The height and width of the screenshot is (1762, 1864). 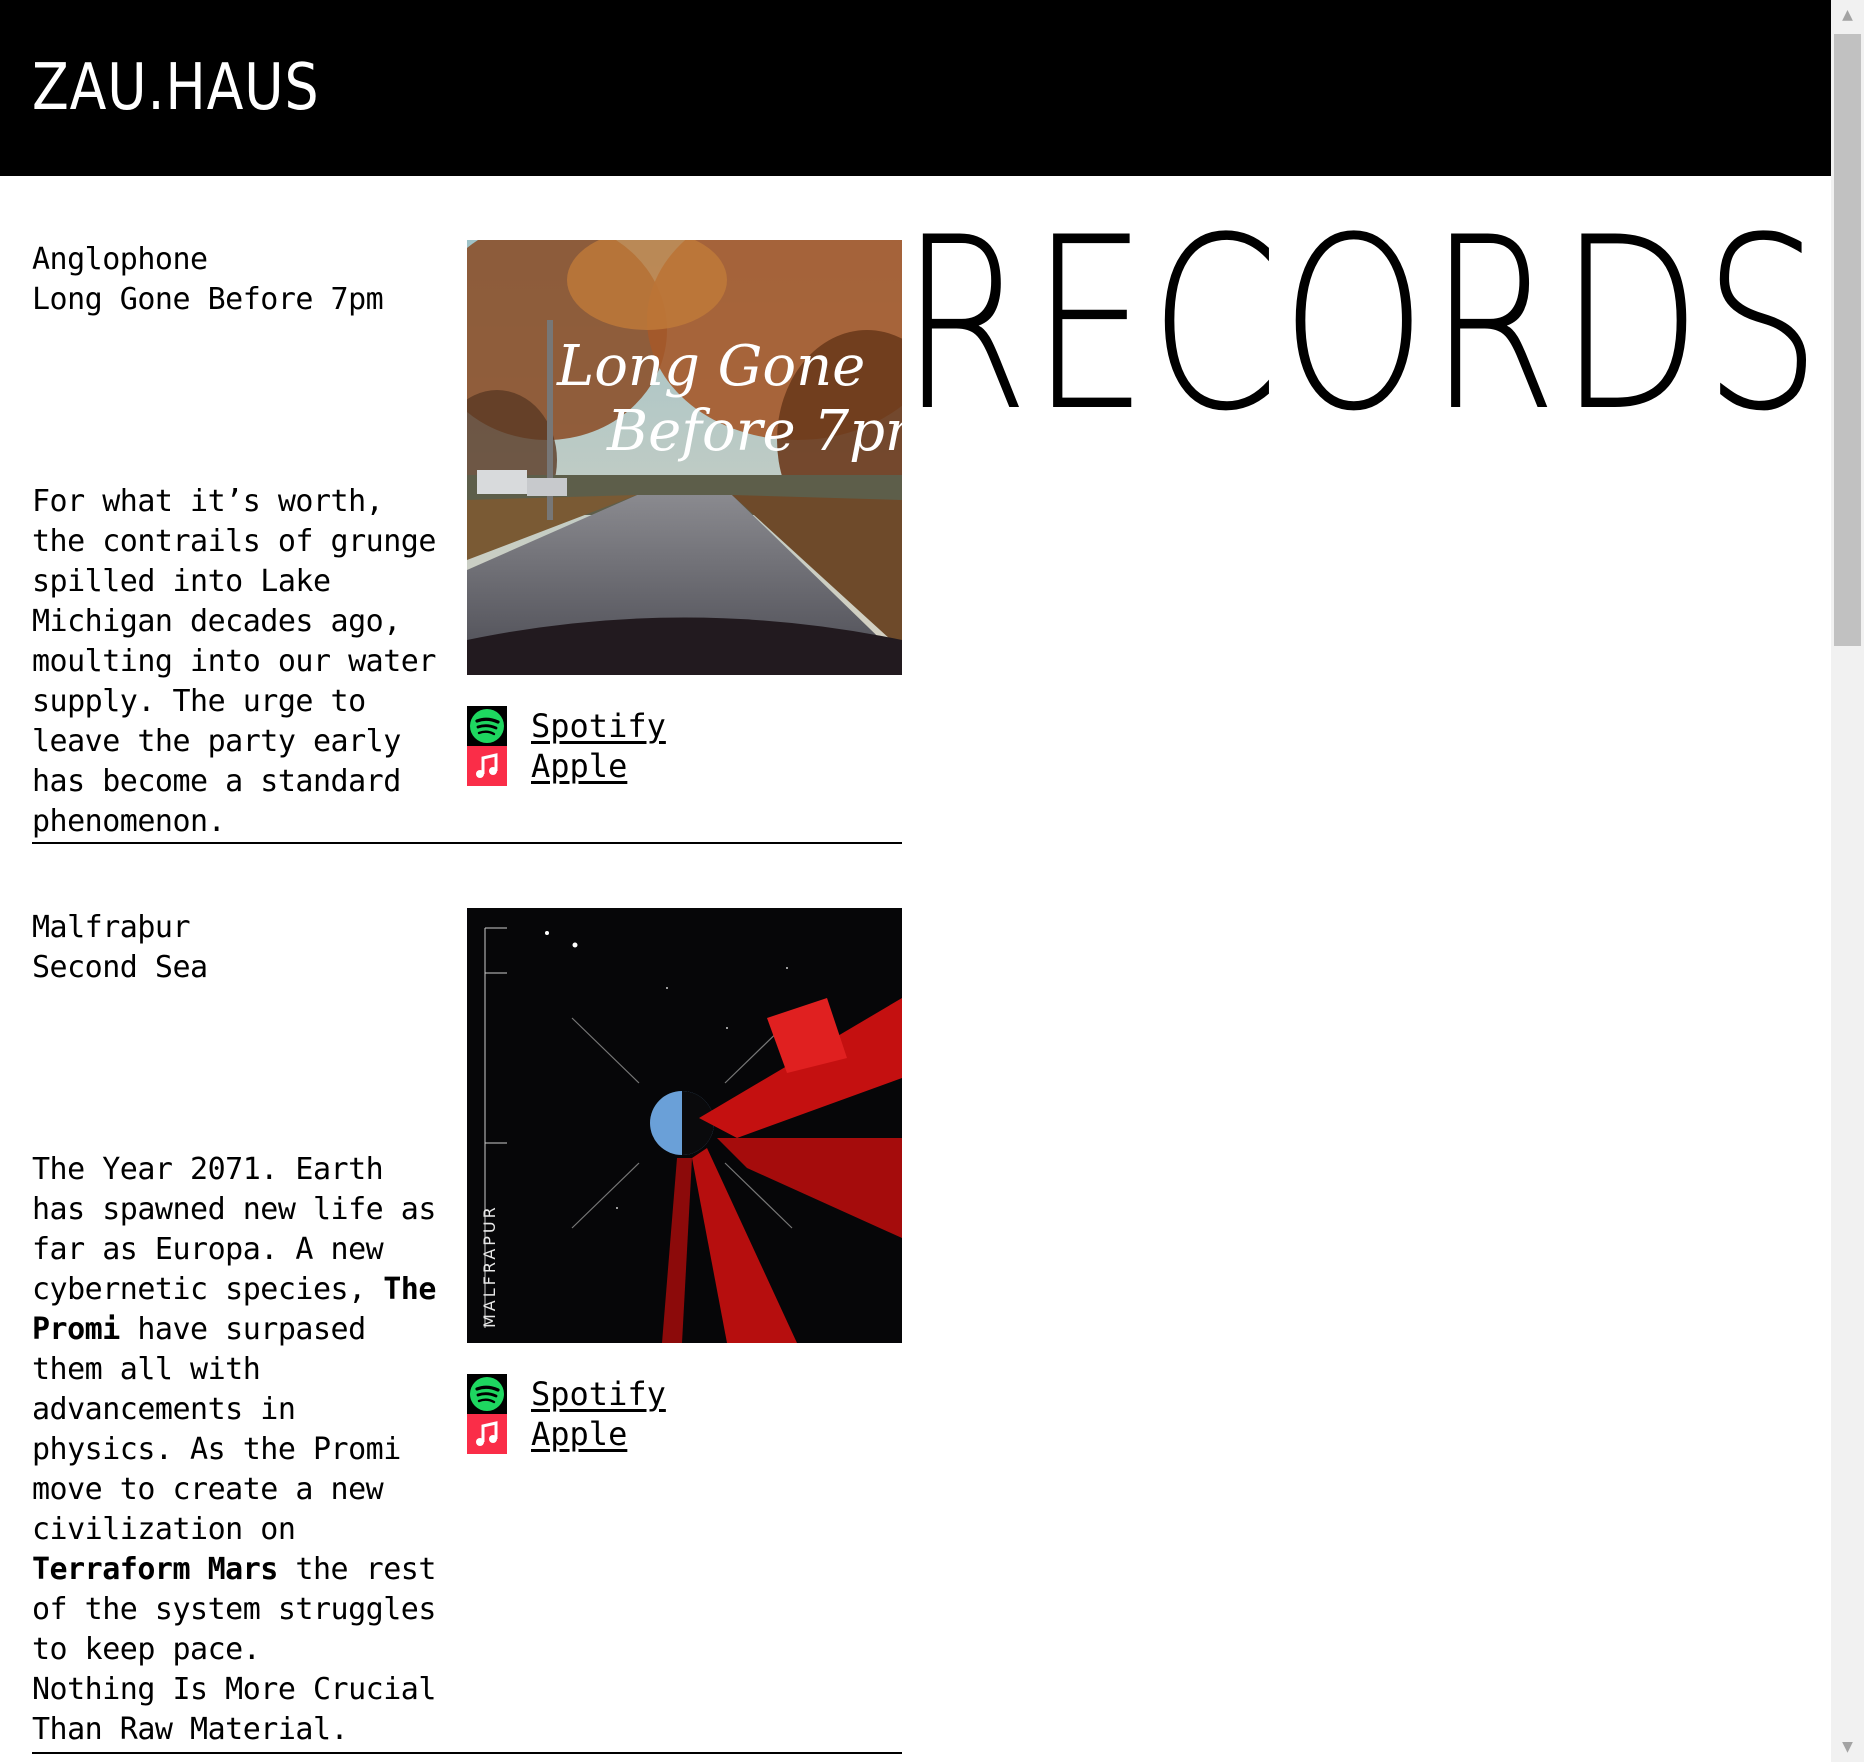 I want to click on vertical-scrollbar: ▲ ▼, so click(x=1847, y=881).